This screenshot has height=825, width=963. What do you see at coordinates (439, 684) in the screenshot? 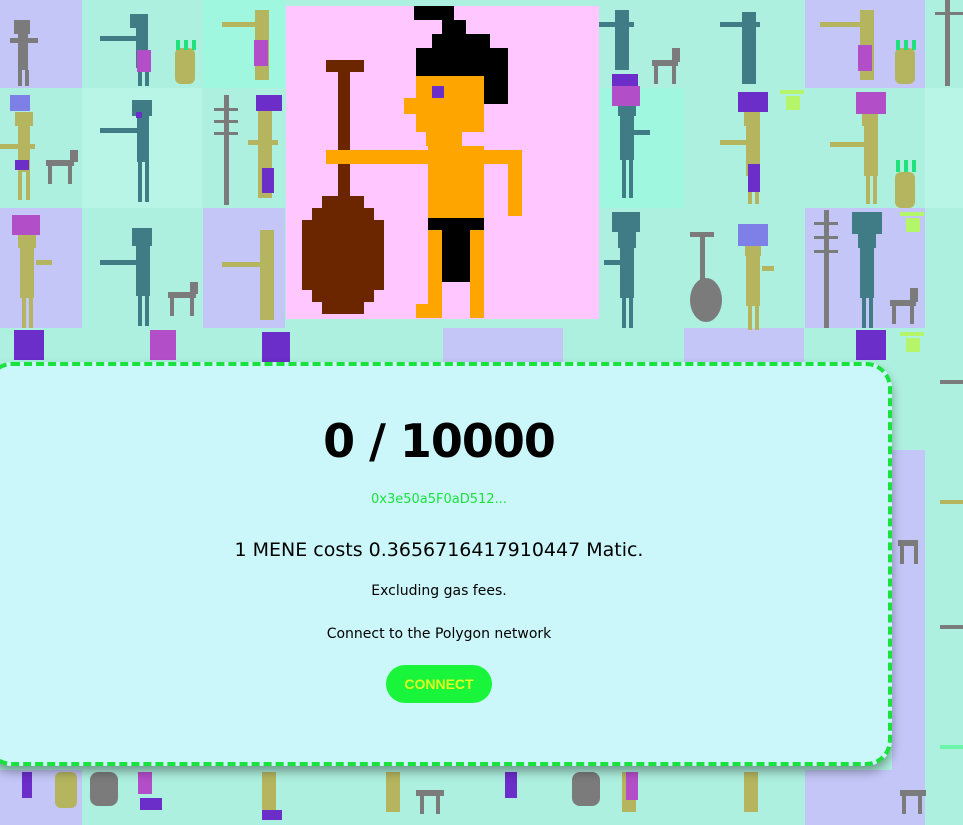
I see `connect-button: CONNECT` at bounding box center [439, 684].